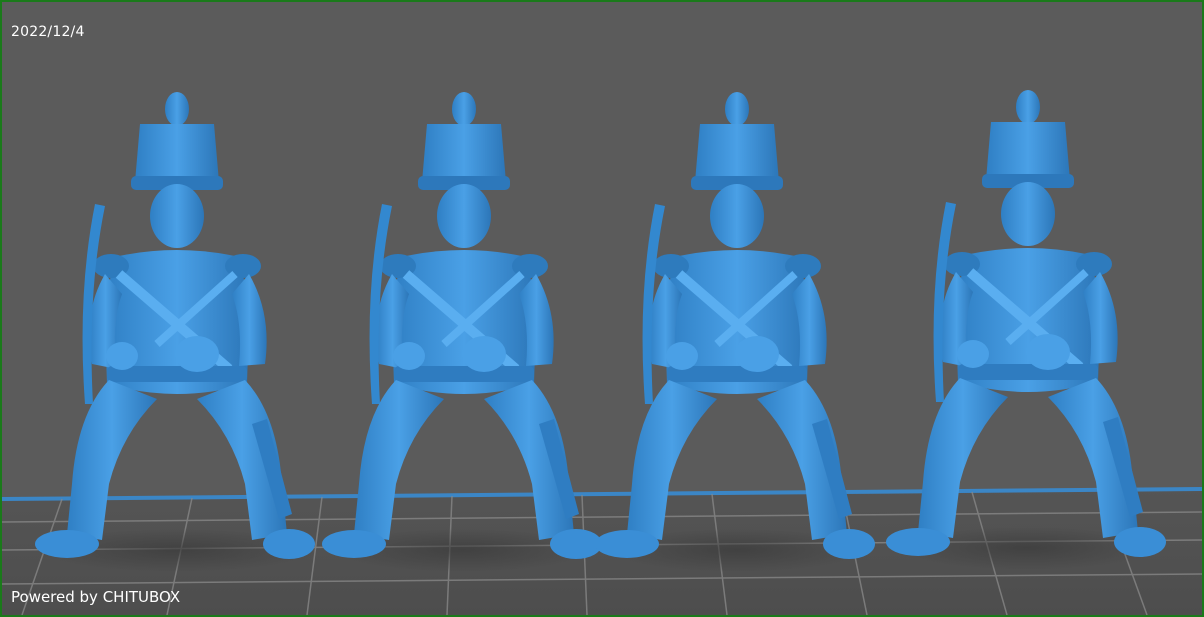 The height and width of the screenshot is (617, 1204). Describe the element at coordinates (96, 597) in the screenshot. I see `watermark-label: Powered by CHITUBOX` at that location.